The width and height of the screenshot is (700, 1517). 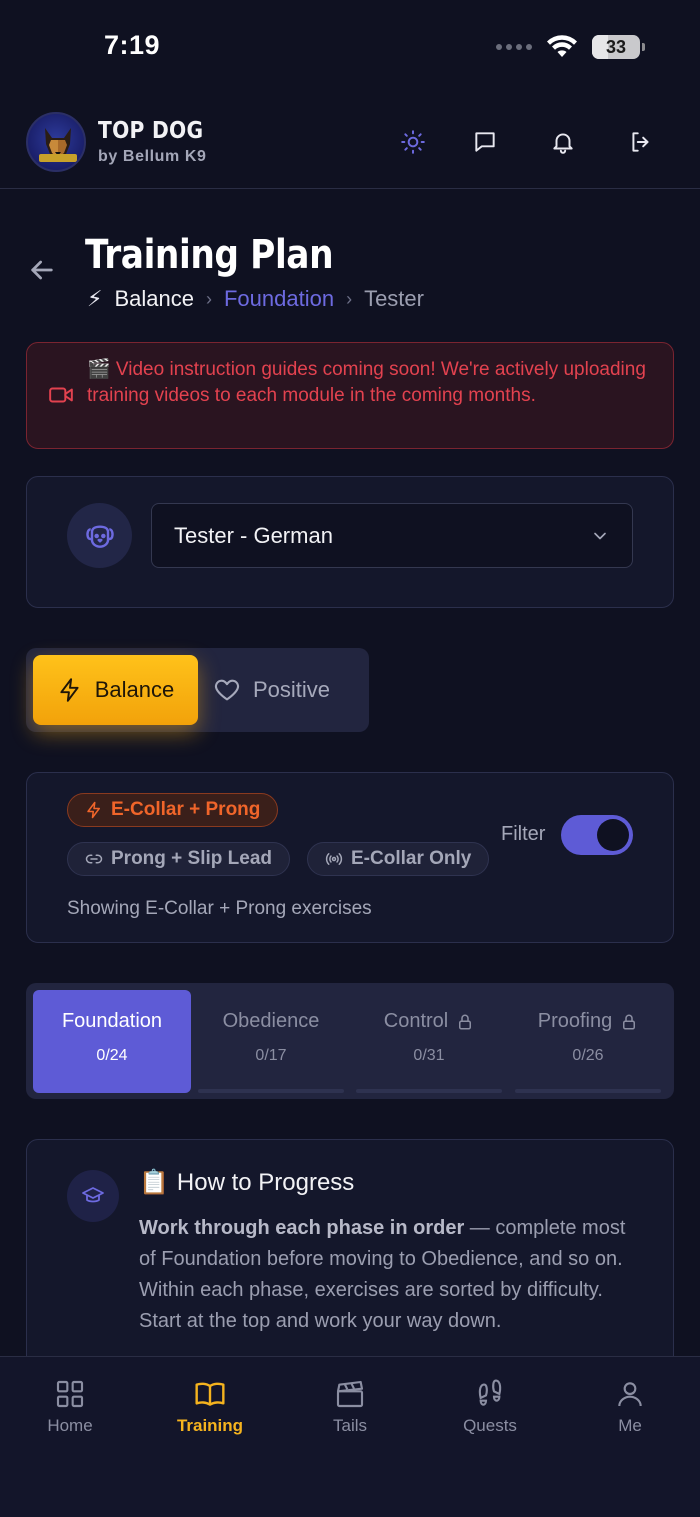 I want to click on back-button, so click(x=42, y=270).